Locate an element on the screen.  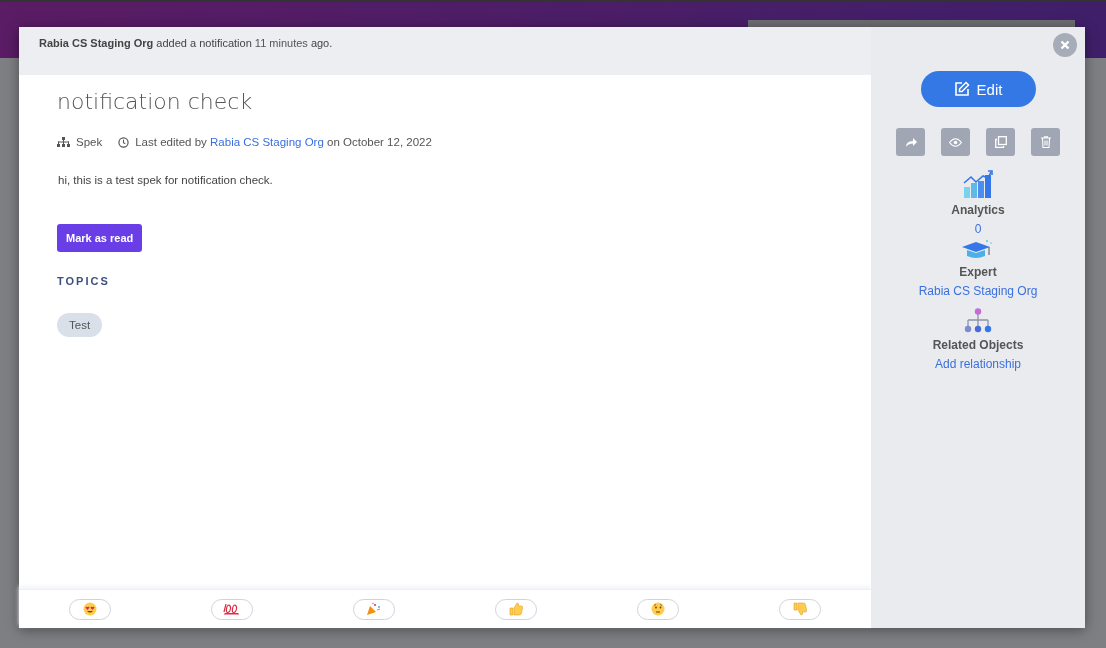
topic-tag: Test is located at coordinates (80, 325).